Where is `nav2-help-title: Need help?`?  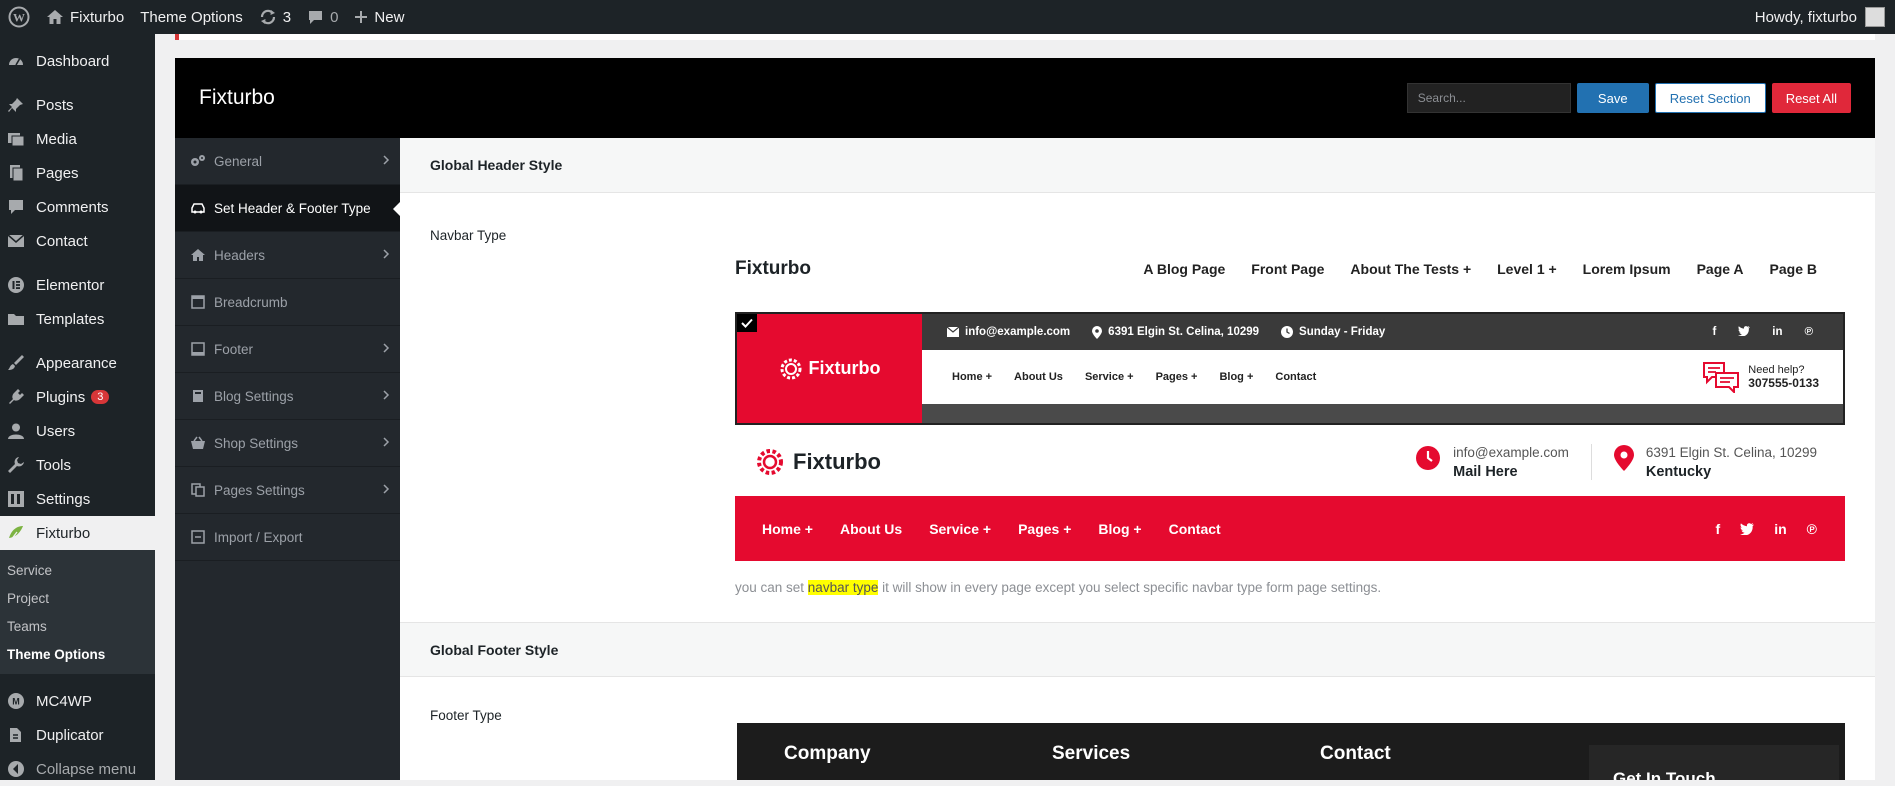
nav2-help-title: Need help? is located at coordinates (1776, 370).